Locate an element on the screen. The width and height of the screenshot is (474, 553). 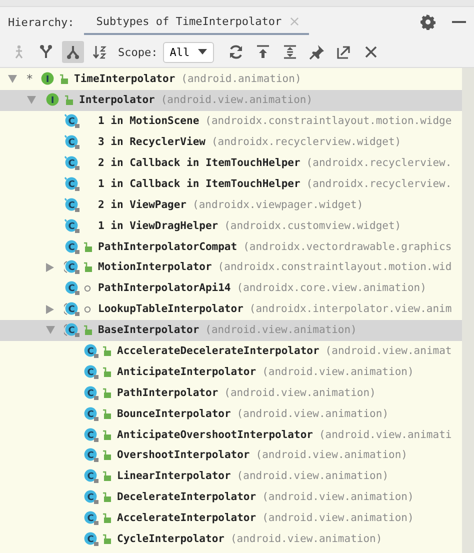
hierarchy-icon is located at coordinates (73, 52).